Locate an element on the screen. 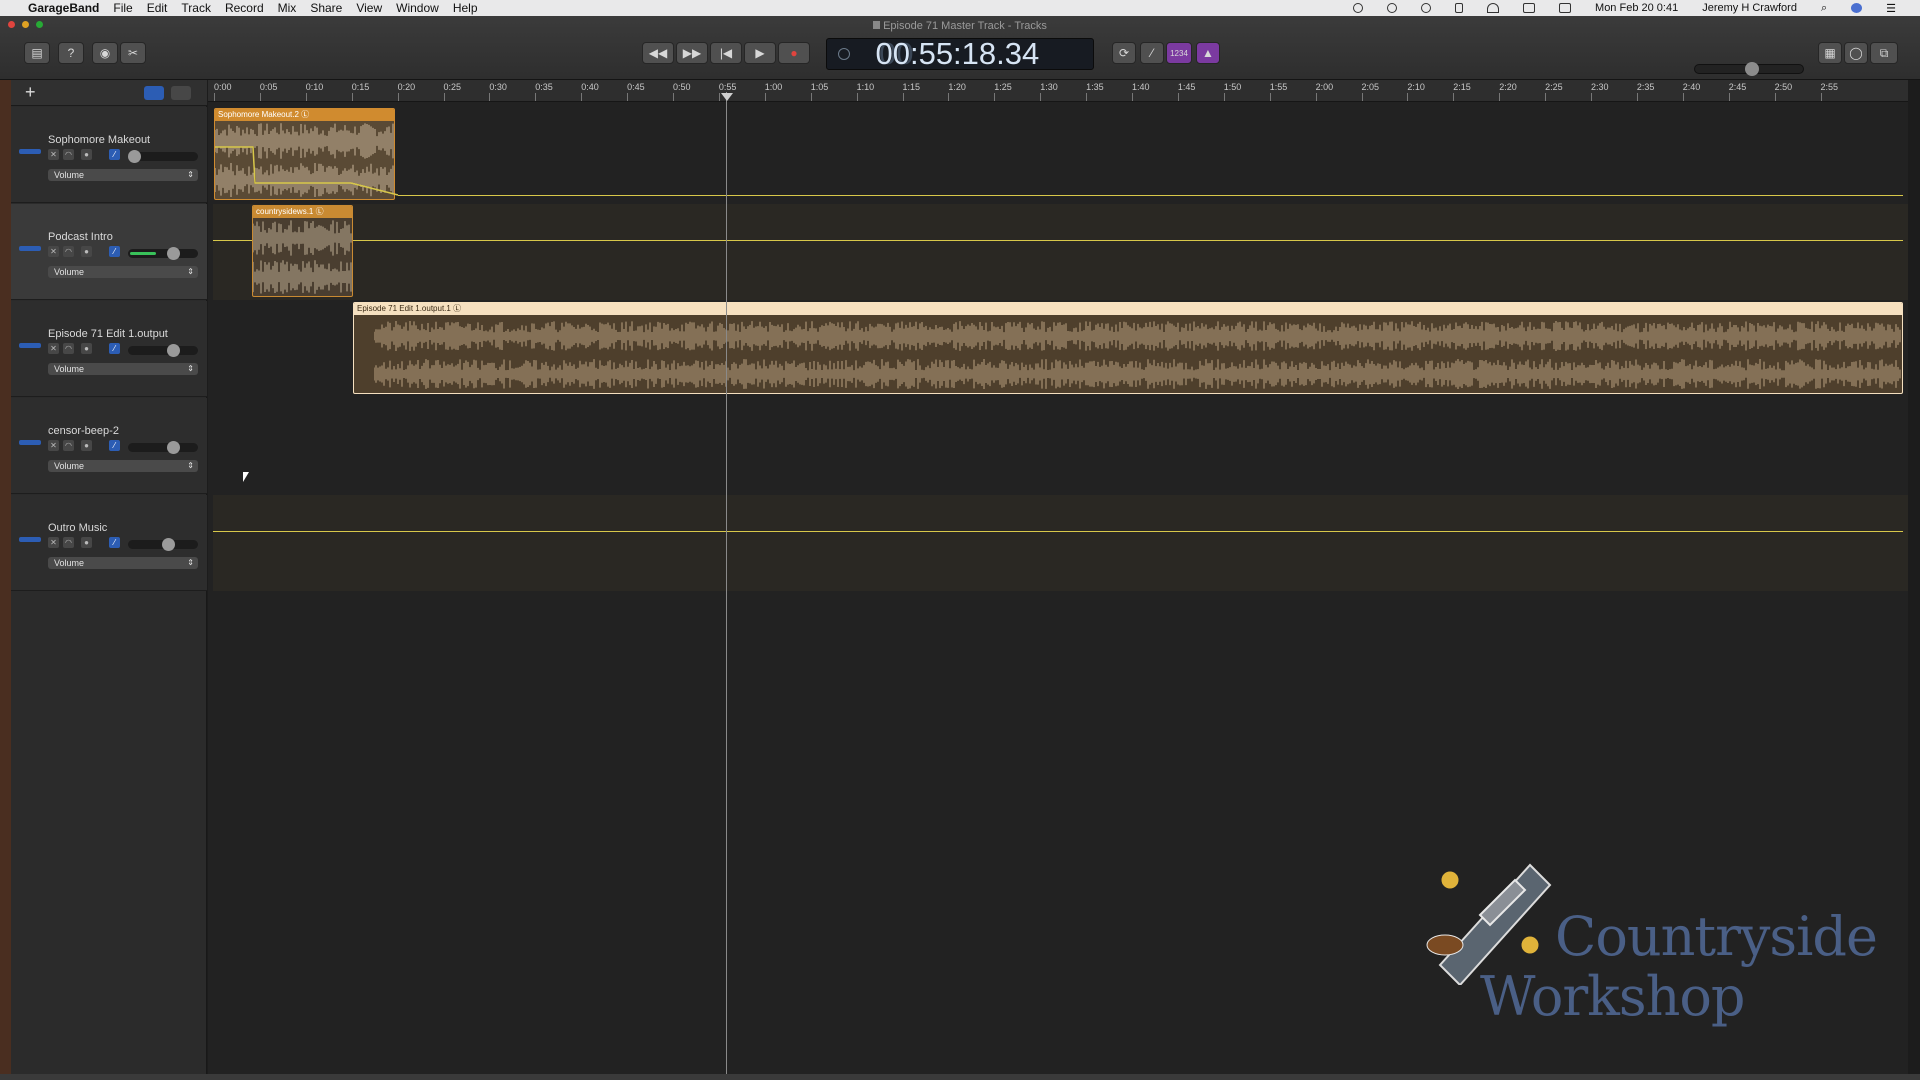 The image size is (1920, 1080). track-name: Sophomore Makeout is located at coordinates (99, 140).